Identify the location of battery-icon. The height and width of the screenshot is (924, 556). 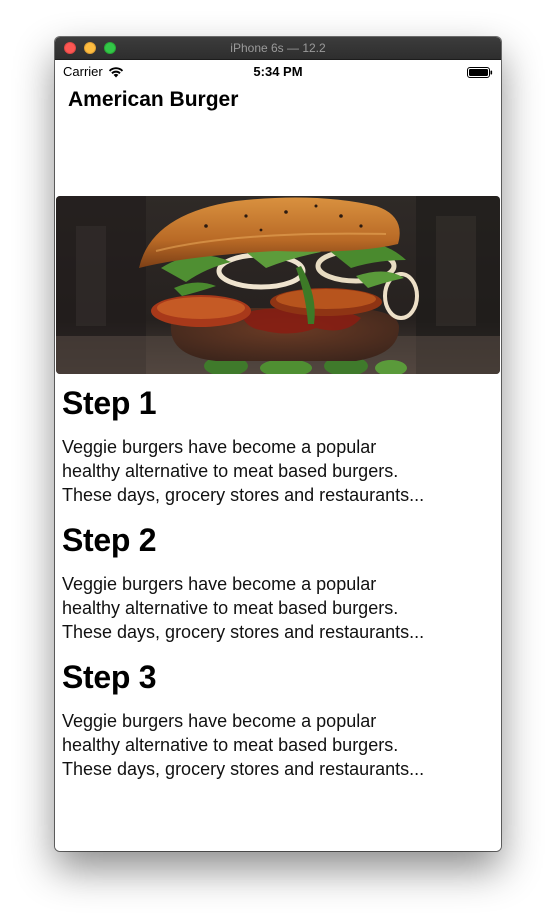
(480, 72).